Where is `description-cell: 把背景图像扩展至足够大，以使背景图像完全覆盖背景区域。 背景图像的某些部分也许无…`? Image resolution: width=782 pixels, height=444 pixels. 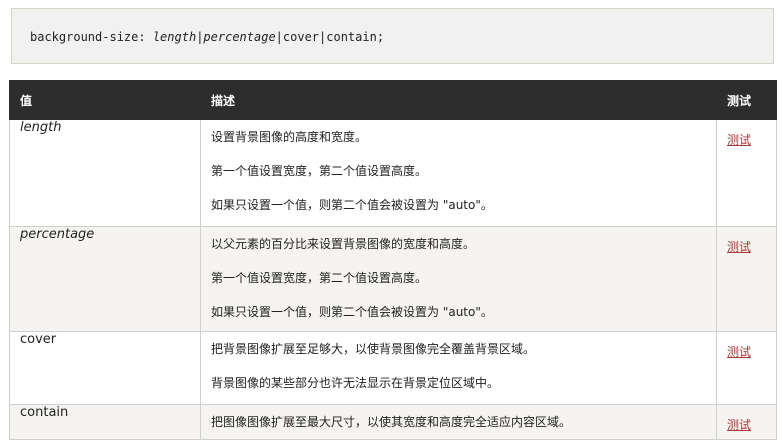 description-cell: 把背景图像扩展至足够大，以使背景图像完全覆盖背景区域。 背景图像的某些部分也许无… is located at coordinates (458, 368).